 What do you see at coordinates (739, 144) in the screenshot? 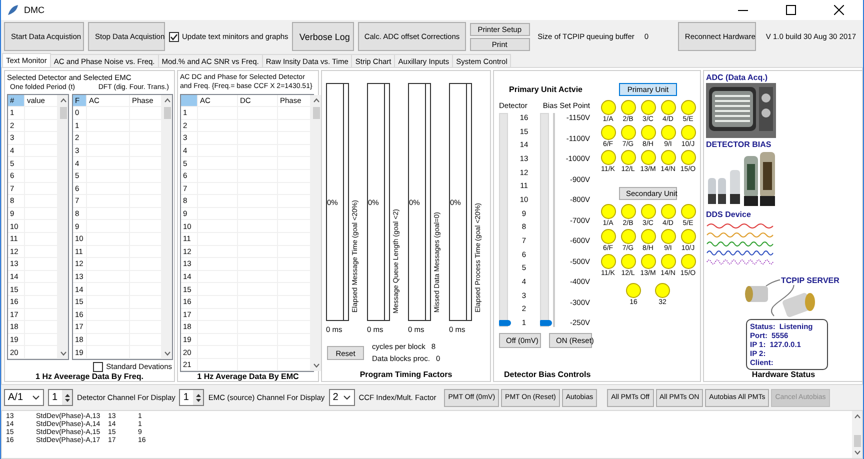
I see `section-title: DETECTOR BIAS` at bounding box center [739, 144].